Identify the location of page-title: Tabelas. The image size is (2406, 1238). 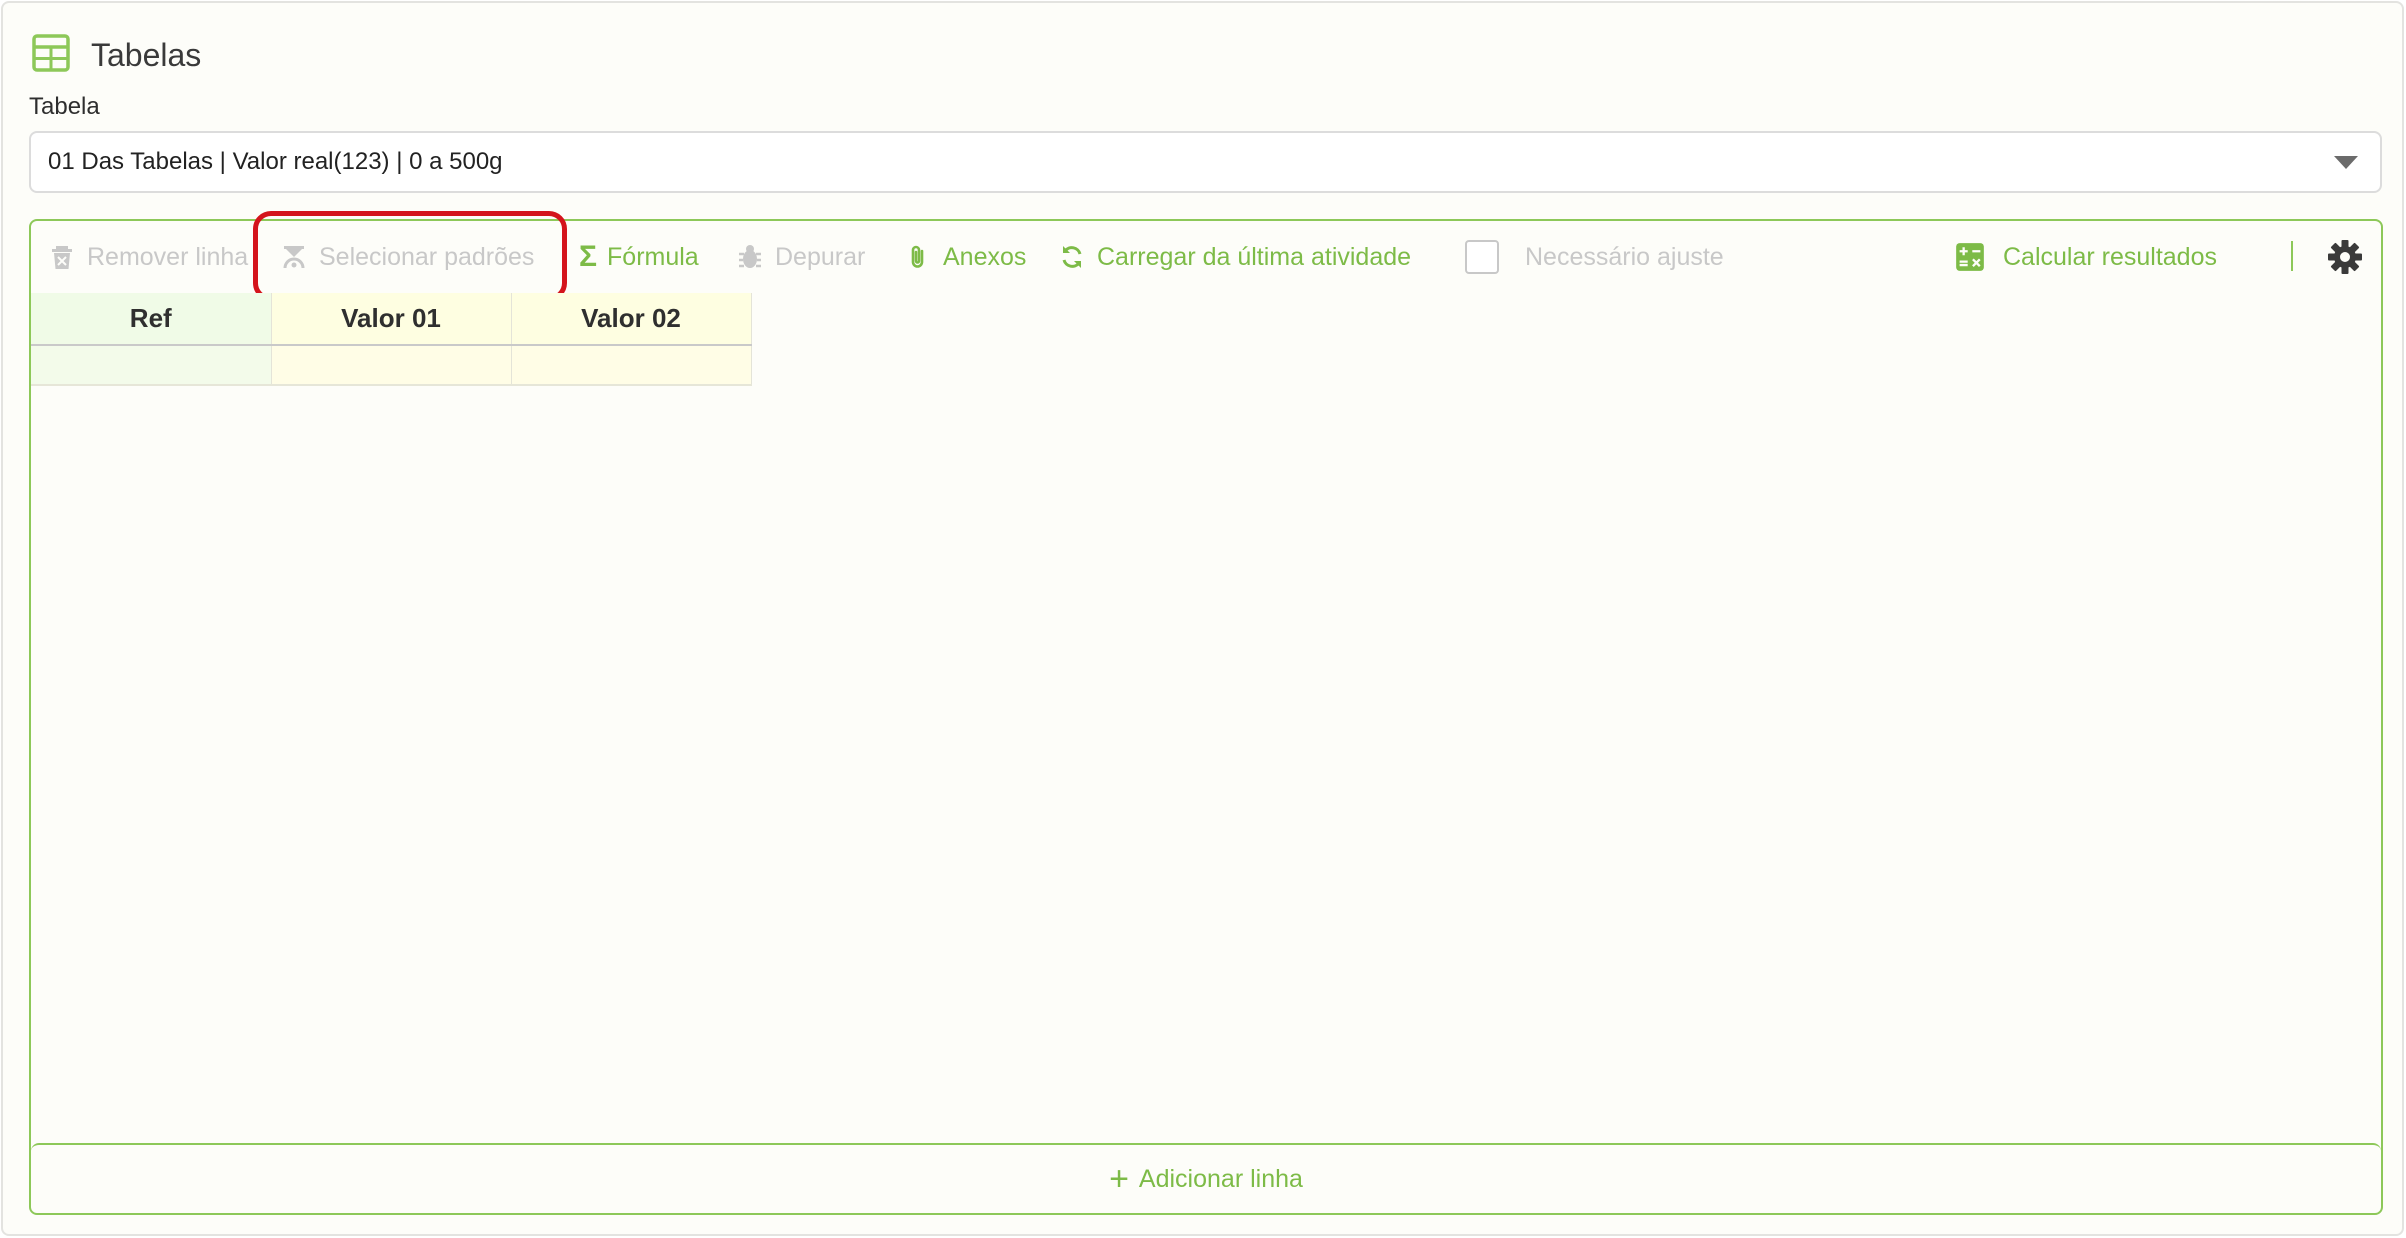
(146, 54).